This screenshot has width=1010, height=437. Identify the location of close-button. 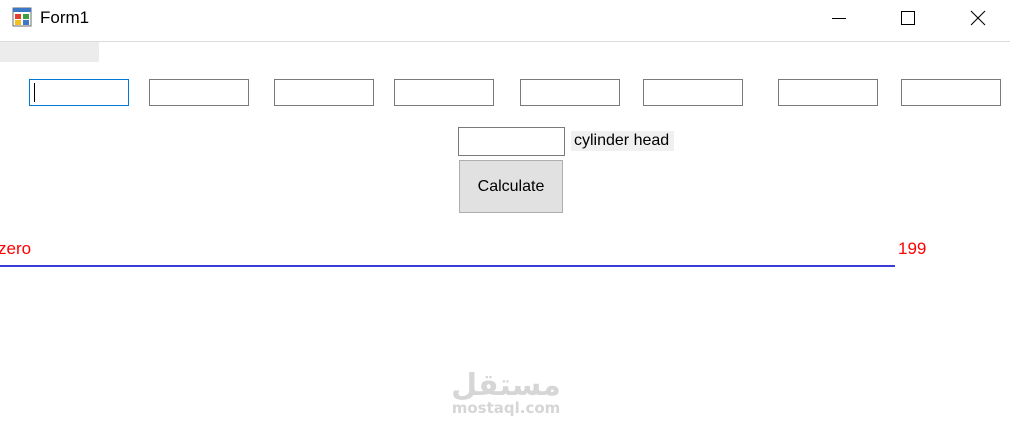
(976, 18).